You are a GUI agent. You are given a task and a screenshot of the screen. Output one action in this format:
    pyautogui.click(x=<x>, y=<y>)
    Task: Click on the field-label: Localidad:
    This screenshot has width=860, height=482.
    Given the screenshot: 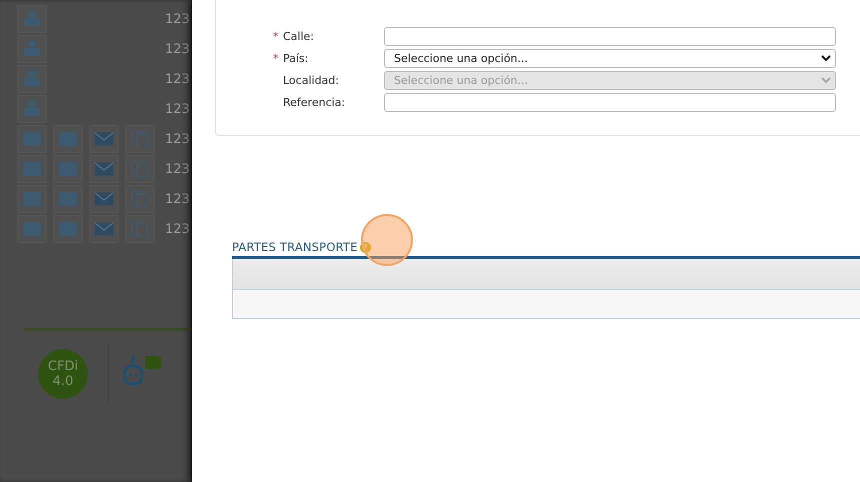 What is the action you would take?
    pyautogui.click(x=311, y=80)
    